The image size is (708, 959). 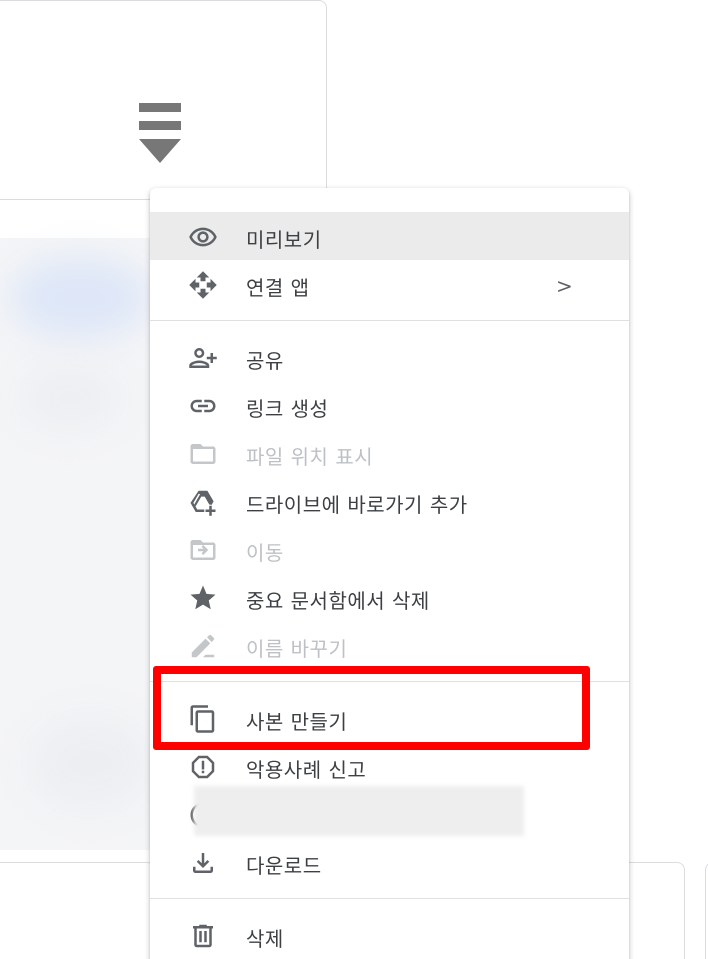 I want to click on menu-item-label: 연결 앱, so click(x=278, y=288).